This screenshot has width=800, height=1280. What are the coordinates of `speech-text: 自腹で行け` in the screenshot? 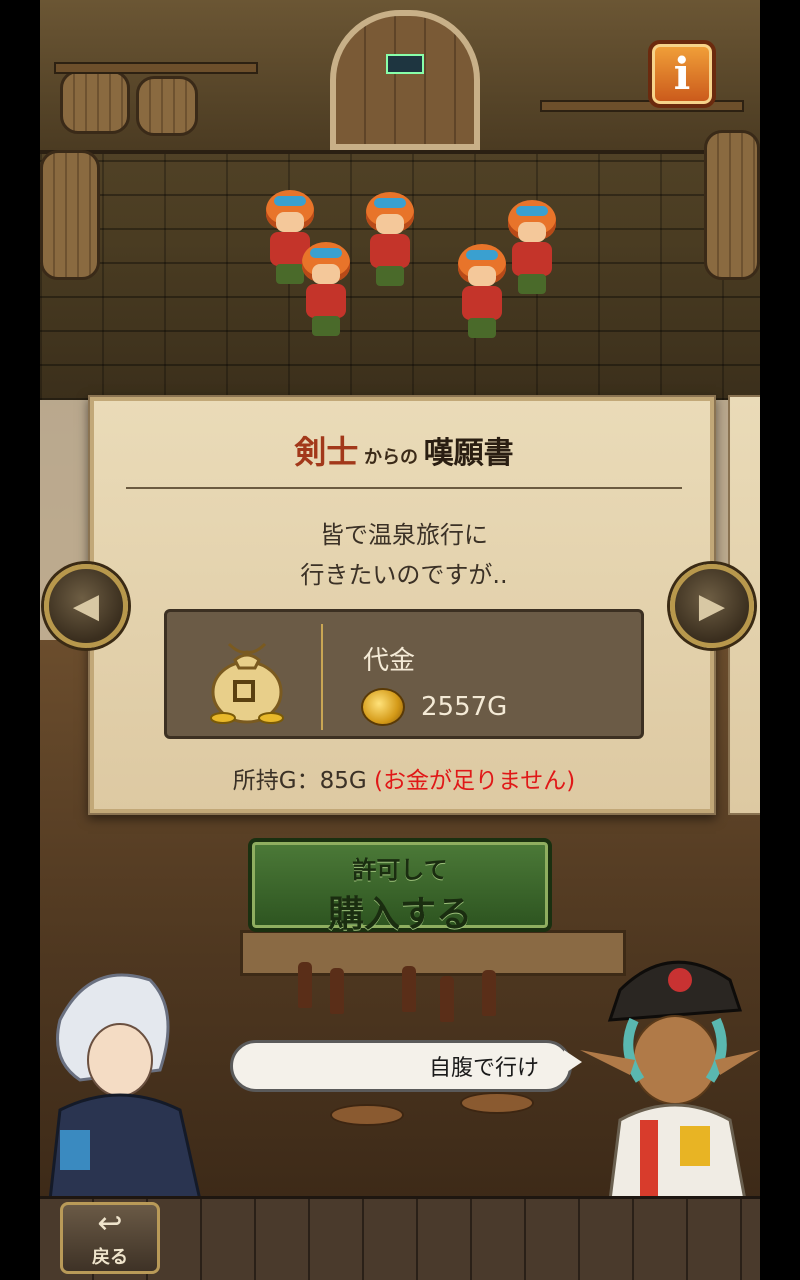 It's located at (483, 1068).